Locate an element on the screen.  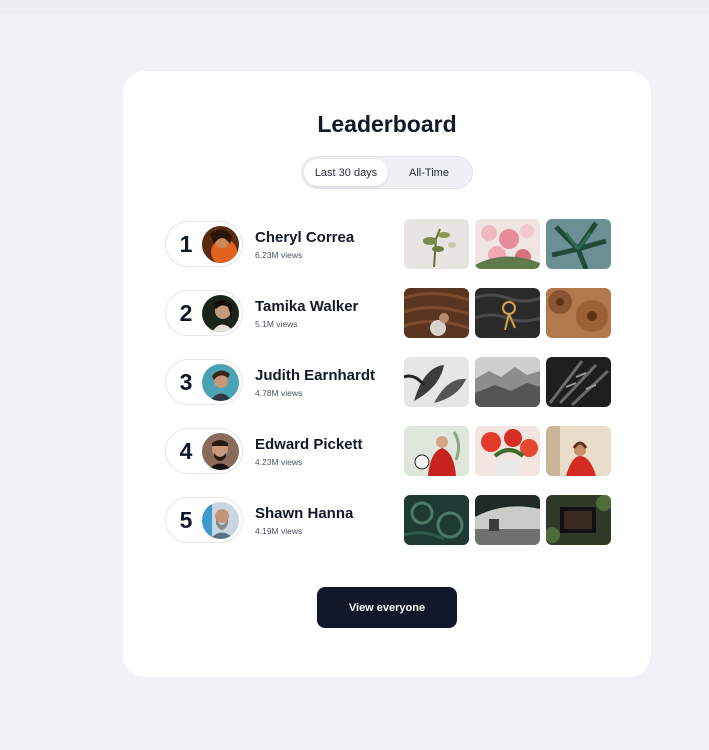
user-name: Tamika Walker is located at coordinates (307, 306).